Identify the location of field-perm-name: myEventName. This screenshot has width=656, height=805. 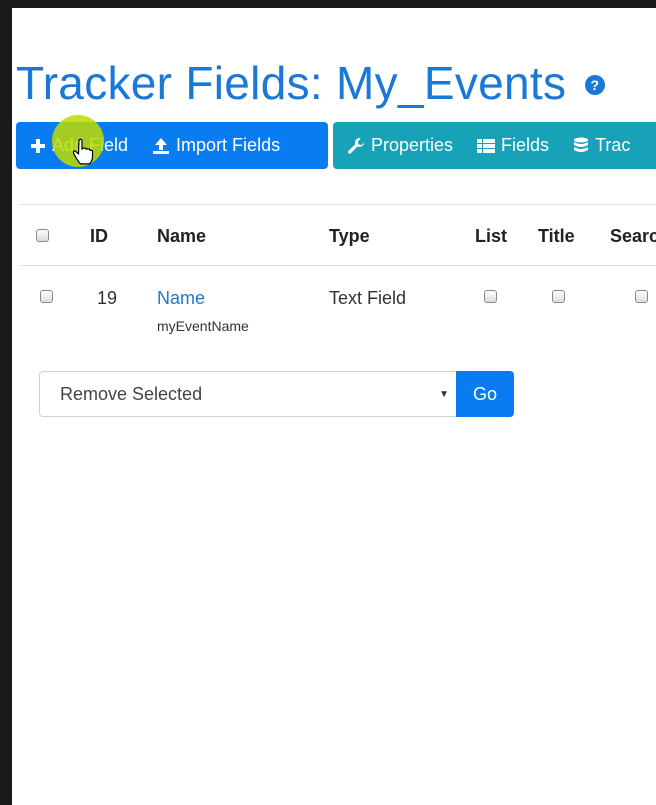
(203, 326).